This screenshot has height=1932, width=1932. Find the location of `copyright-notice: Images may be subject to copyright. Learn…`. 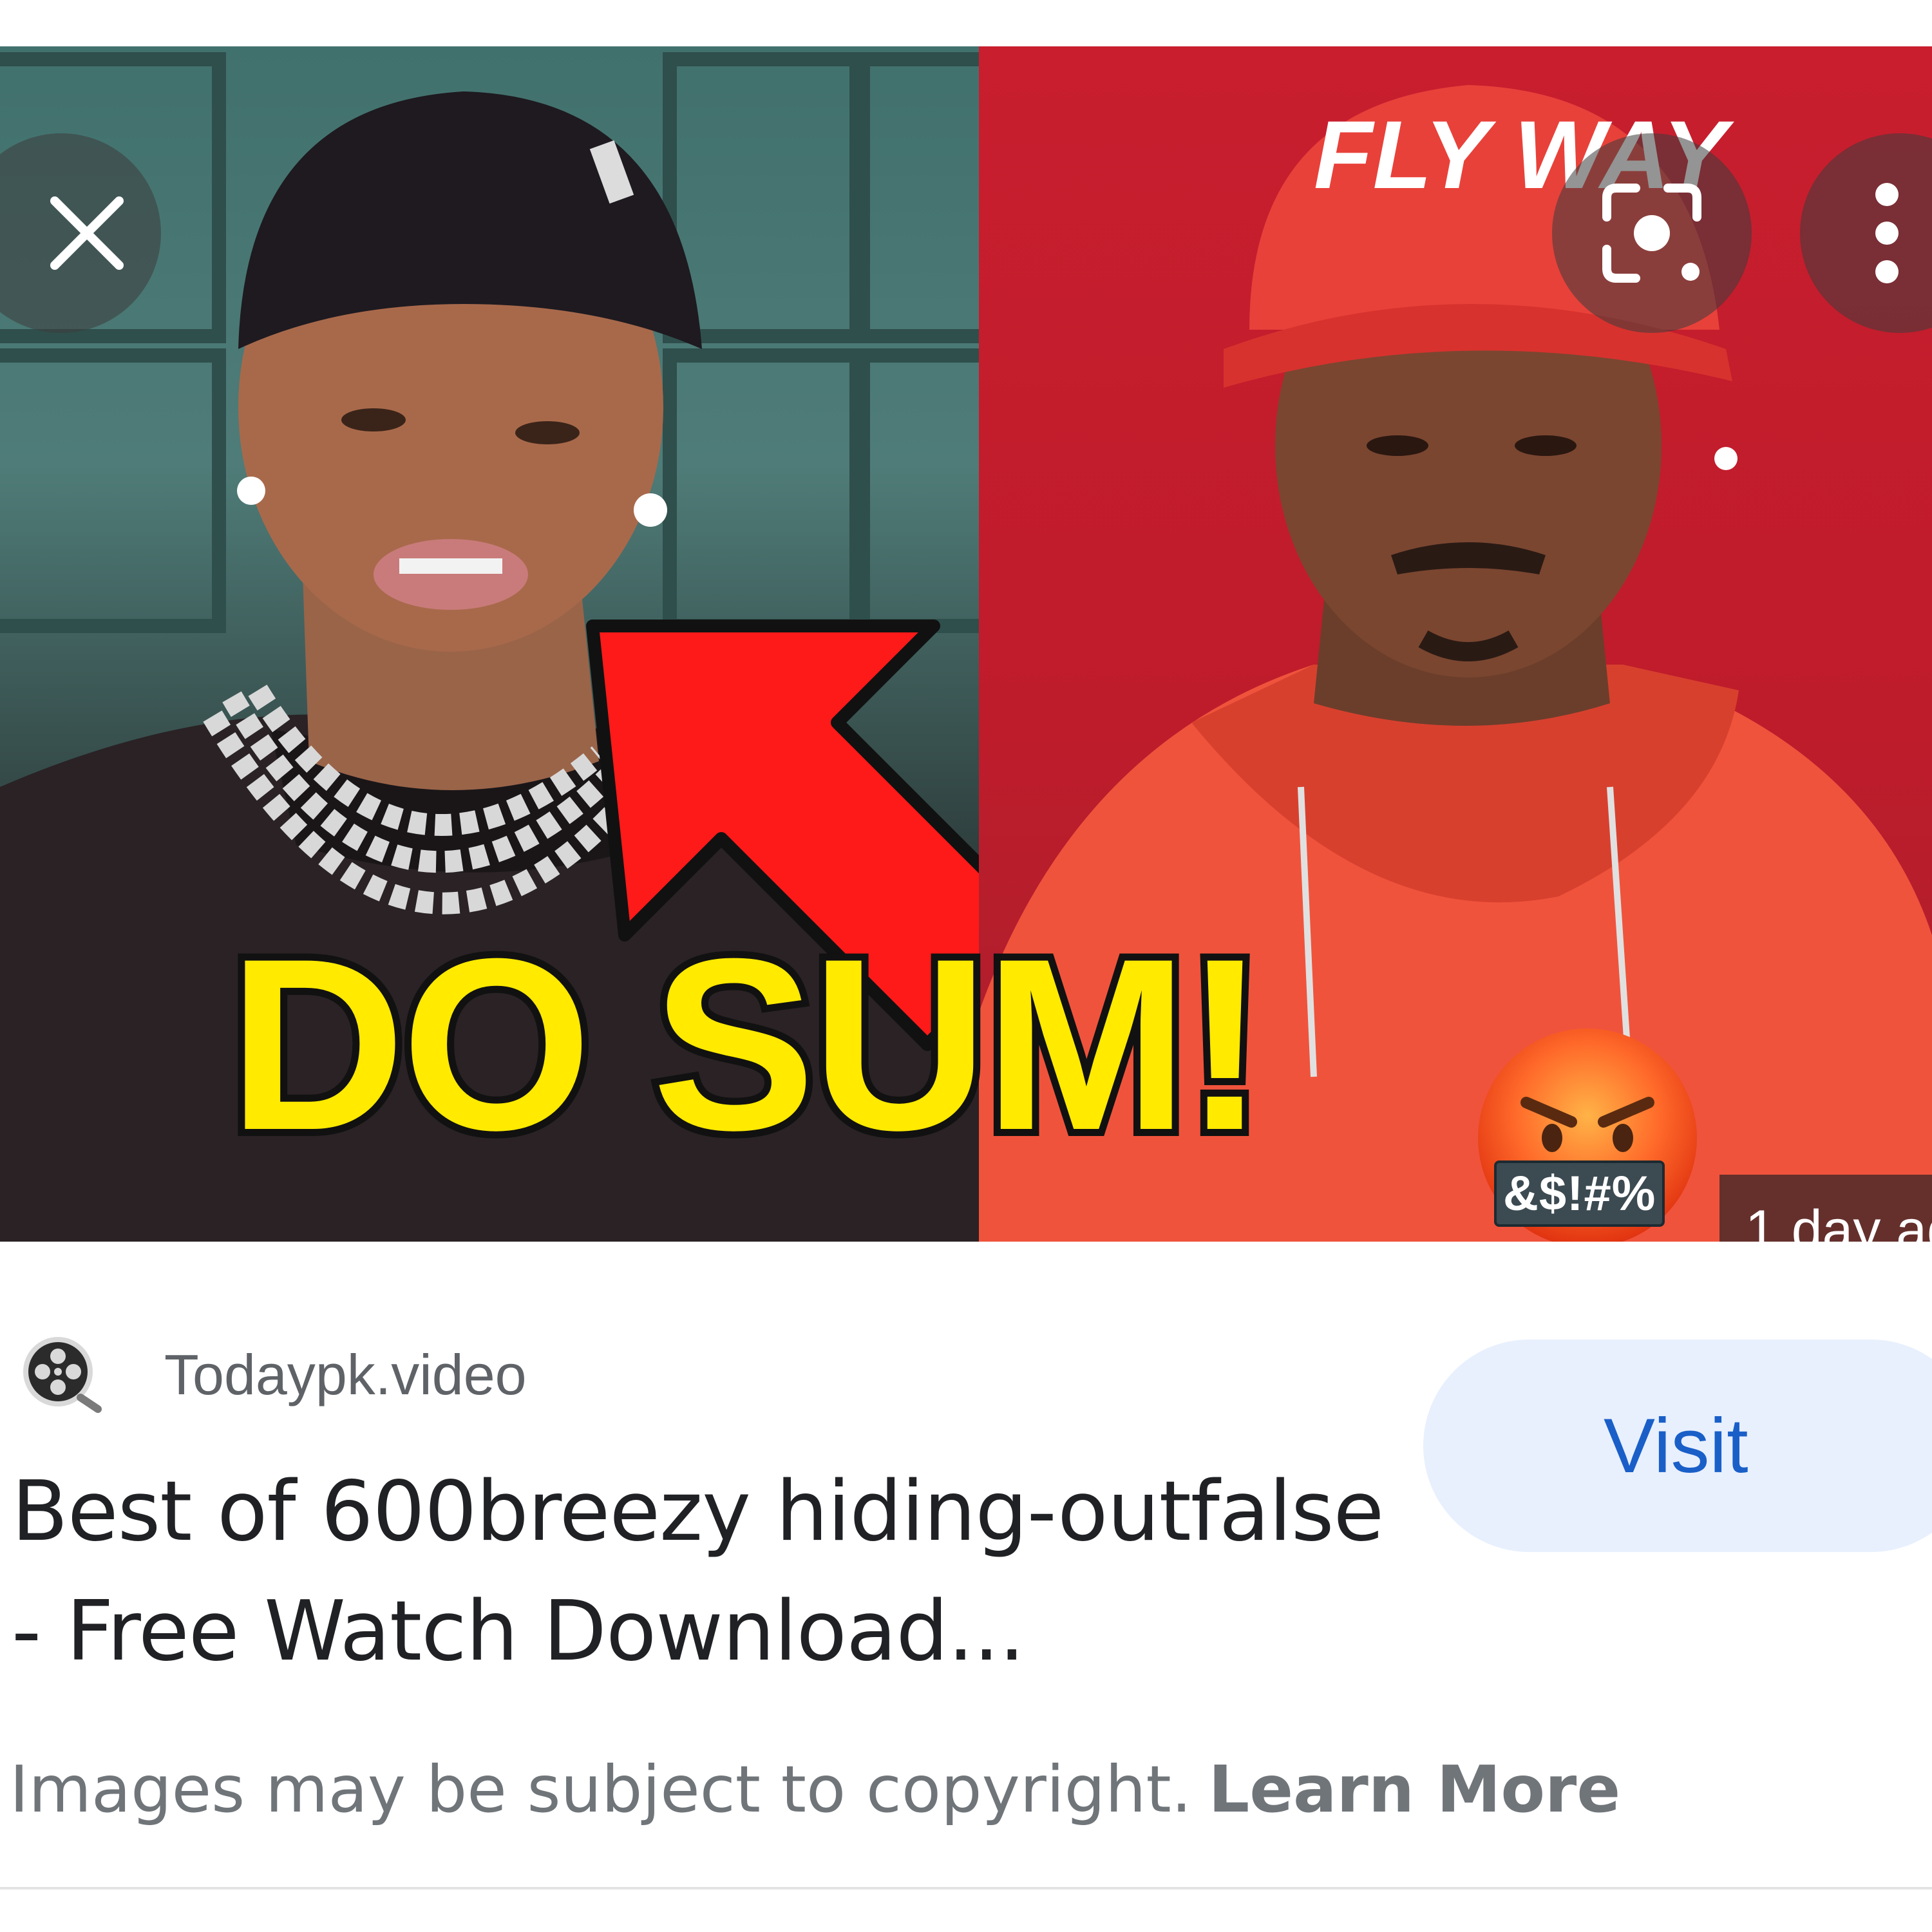

copyright-notice: Images may be subject to copyright. Learn… is located at coordinates (815, 1789).